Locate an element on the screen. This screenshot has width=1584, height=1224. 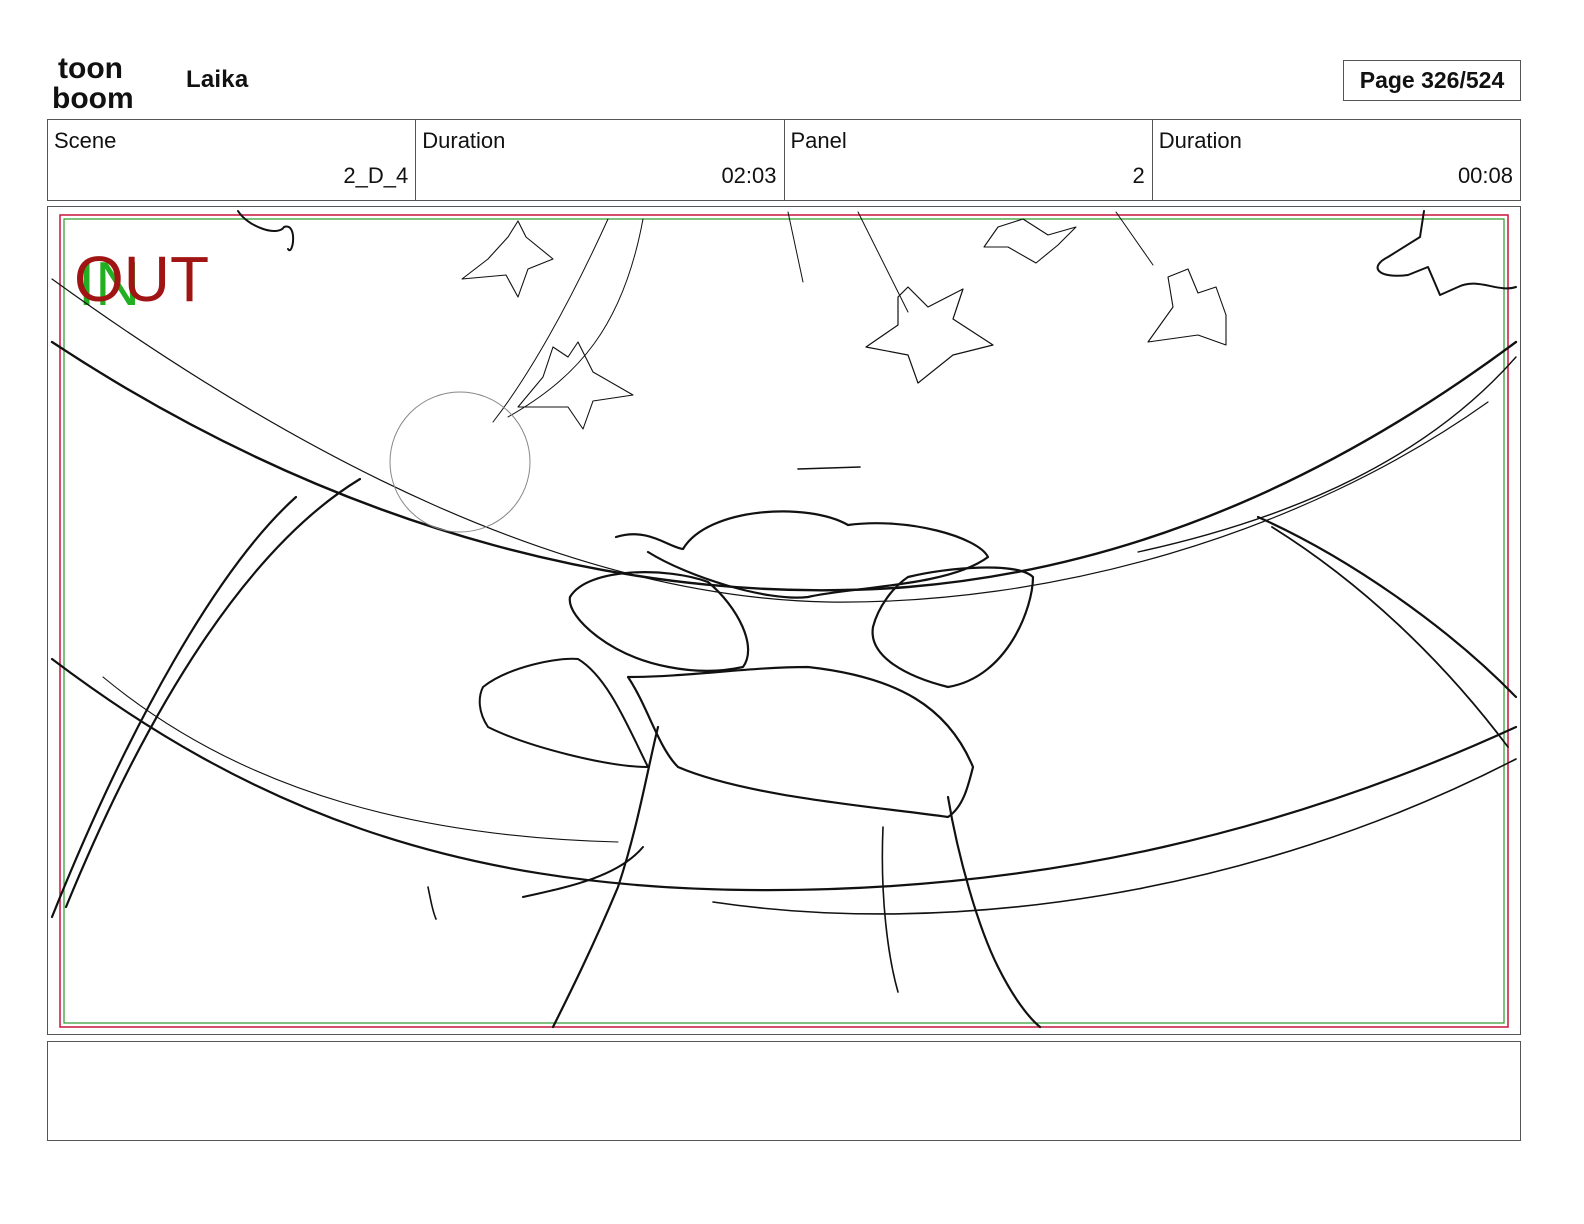
logo-text-bottom: boom is located at coordinates (93, 97).